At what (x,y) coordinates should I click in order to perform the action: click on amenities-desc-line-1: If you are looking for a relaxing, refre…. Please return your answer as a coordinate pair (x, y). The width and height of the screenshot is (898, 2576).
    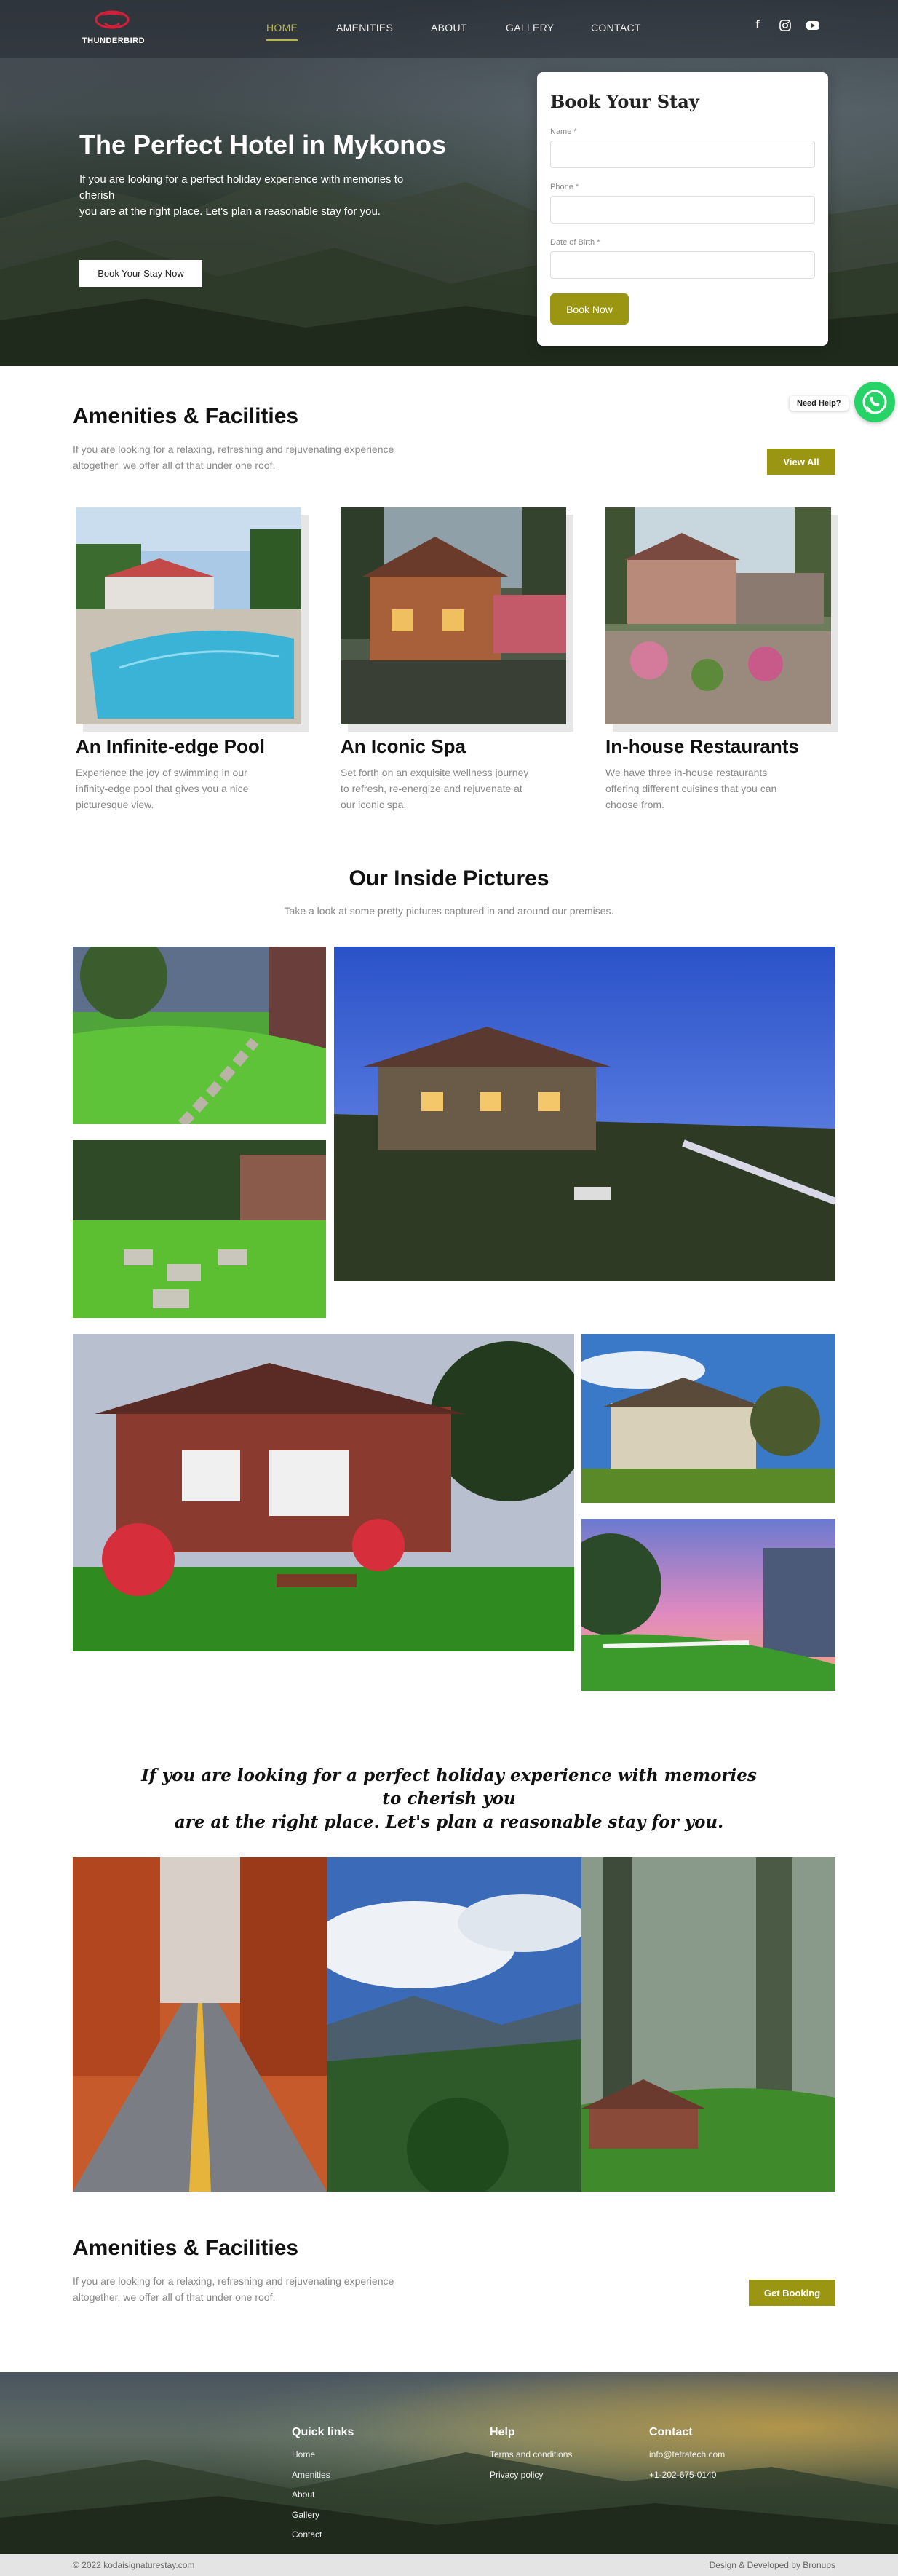
    Looking at the image, I should click on (234, 449).